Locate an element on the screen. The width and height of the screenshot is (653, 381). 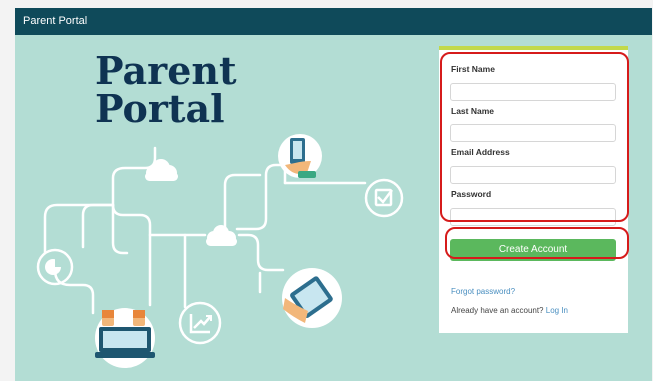
create-account-highlight is located at coordinates (537, 243).